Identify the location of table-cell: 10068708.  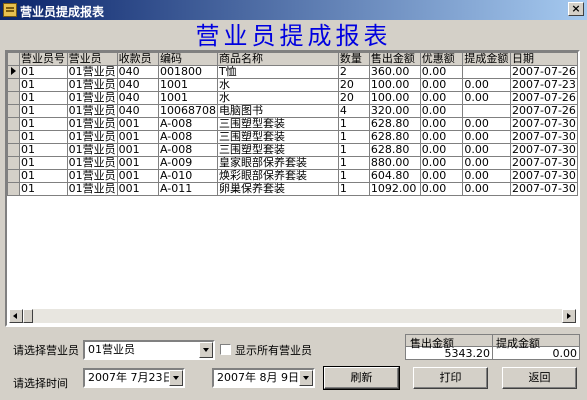
(187, 111).